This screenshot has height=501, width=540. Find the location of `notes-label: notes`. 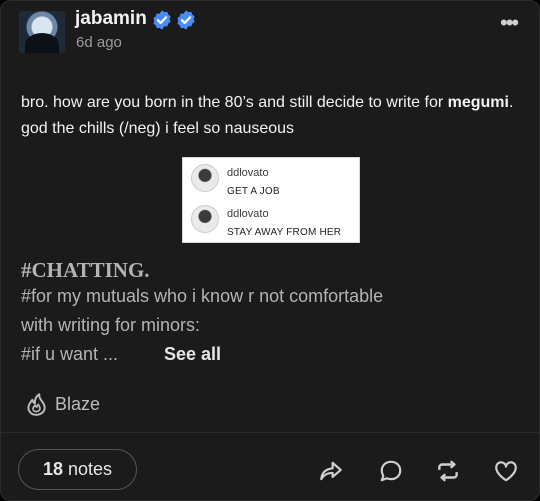

notes-label: notes is located at coordinates (90, 469).